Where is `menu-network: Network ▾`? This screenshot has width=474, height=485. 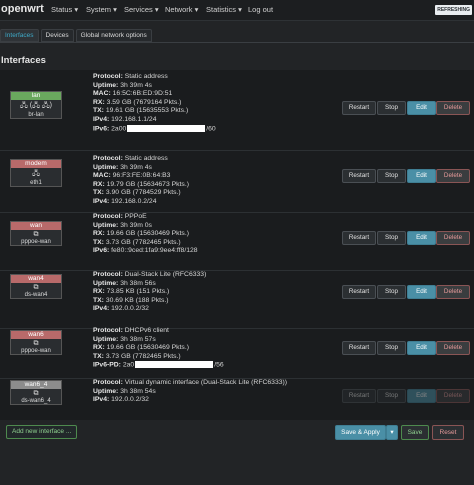 menu-network: Network ▾ is located at coordinates (181, 9).